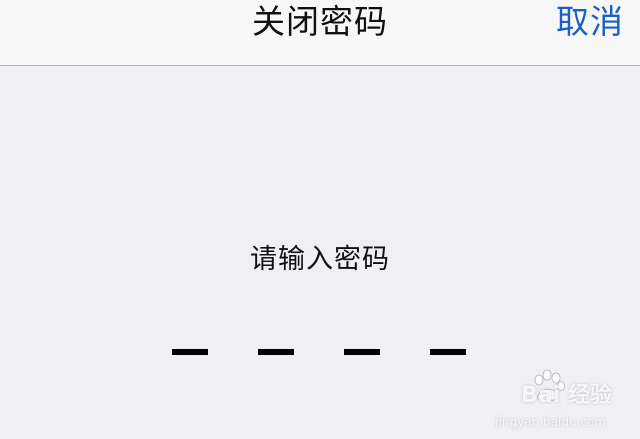  What do you see at coordinates (320, 259) in the screenshot?
I see `passcode-prompt: 请输入密码` at bounding box center [320, 259].